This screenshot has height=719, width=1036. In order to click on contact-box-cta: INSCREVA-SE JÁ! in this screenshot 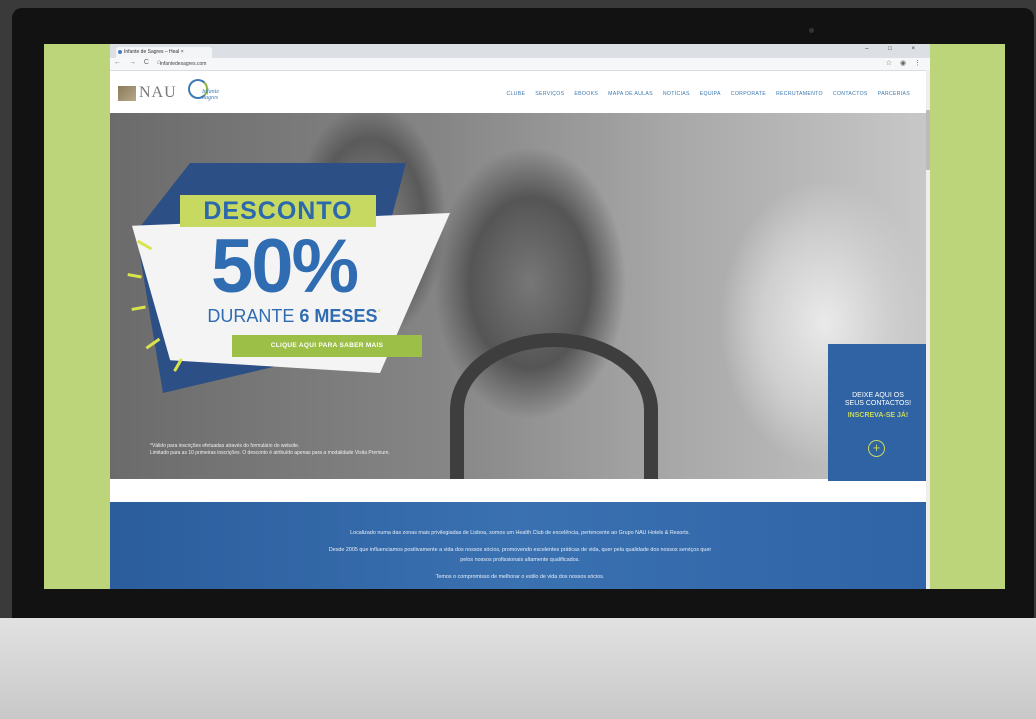, I will do `click(878, 415)`.